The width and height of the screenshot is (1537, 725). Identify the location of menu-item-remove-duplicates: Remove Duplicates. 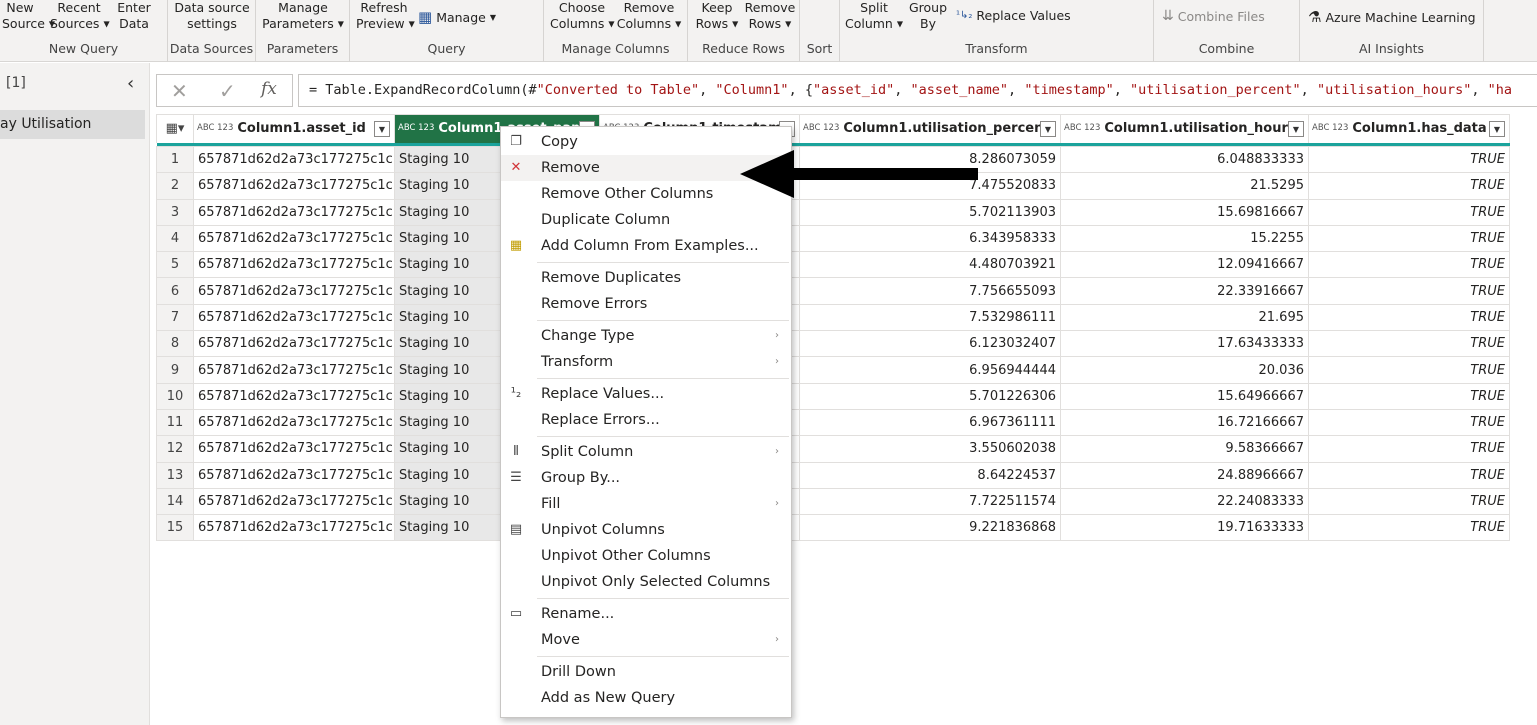
(646, 278).